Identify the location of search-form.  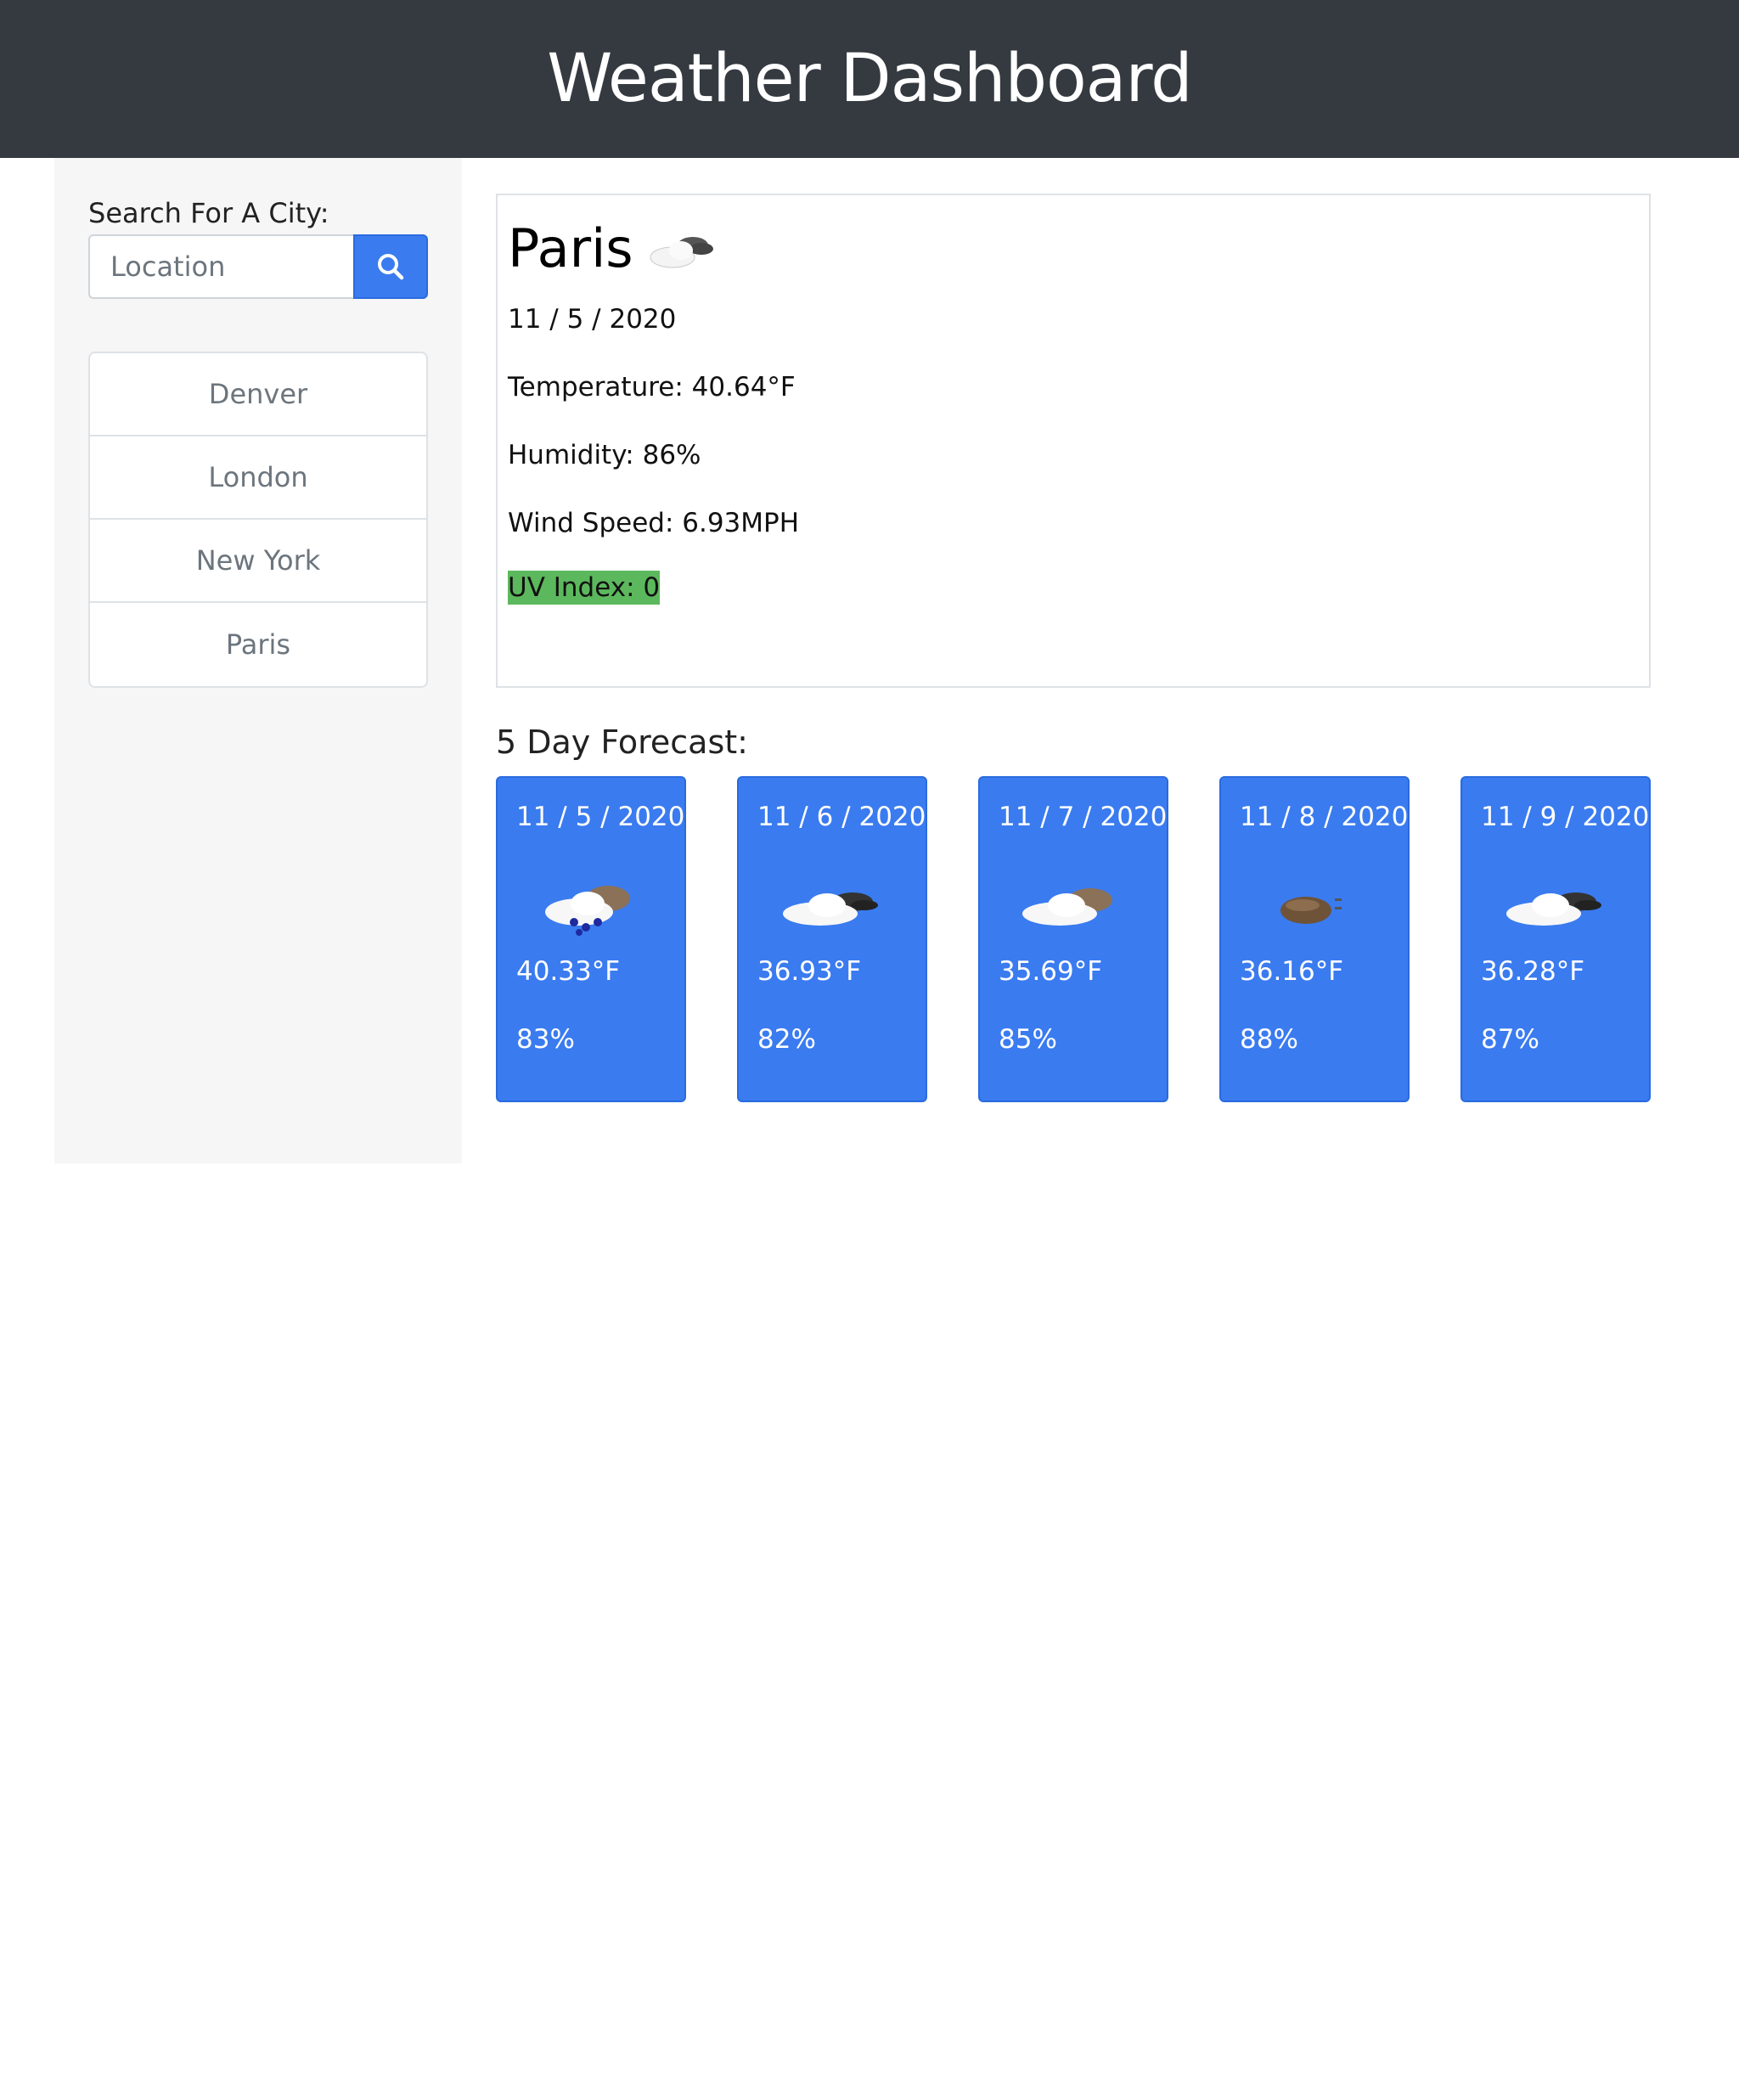
(258, 266).